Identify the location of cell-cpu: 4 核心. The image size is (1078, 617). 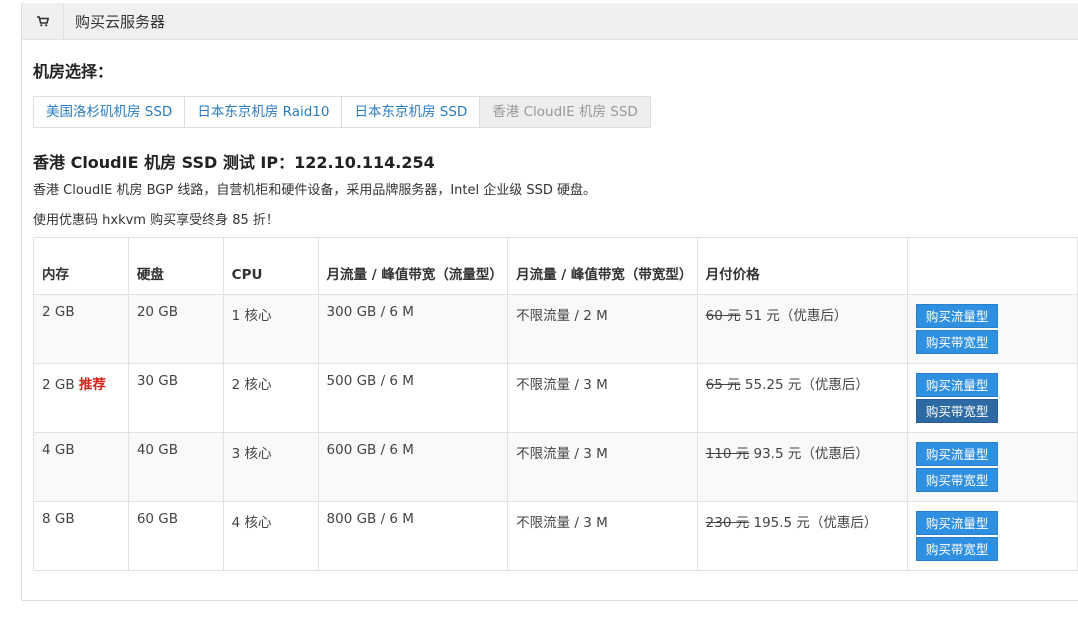
(270, 536).